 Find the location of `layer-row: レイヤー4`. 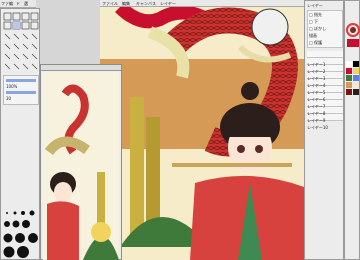

layer-row: レイヤー4 is located at coordinates (325, 80).